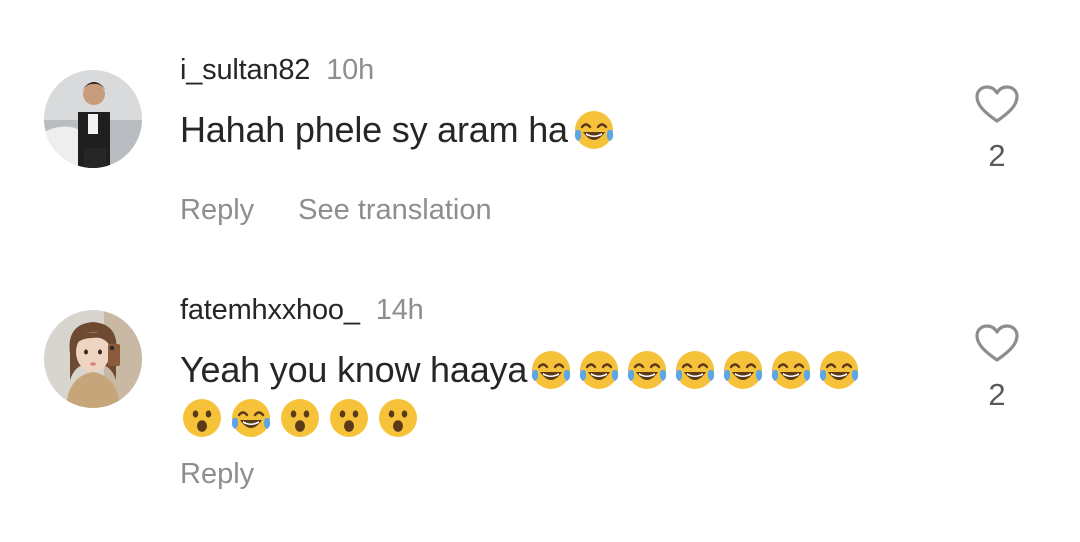 Image resolution: width=1080 pixels, height=542 pixels. I want to click on username: fatemhxxhoo_, so click(270, 310).